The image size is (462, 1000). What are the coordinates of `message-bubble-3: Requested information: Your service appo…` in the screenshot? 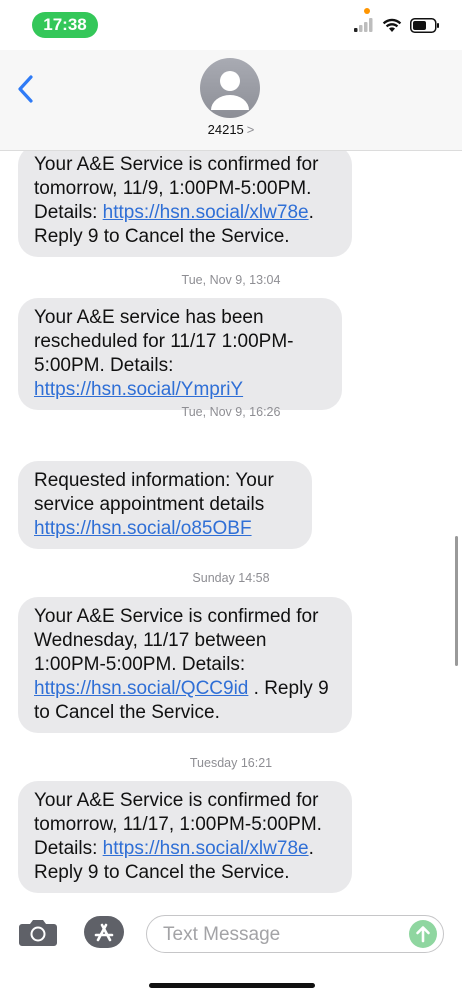 It's located at (165, 505).